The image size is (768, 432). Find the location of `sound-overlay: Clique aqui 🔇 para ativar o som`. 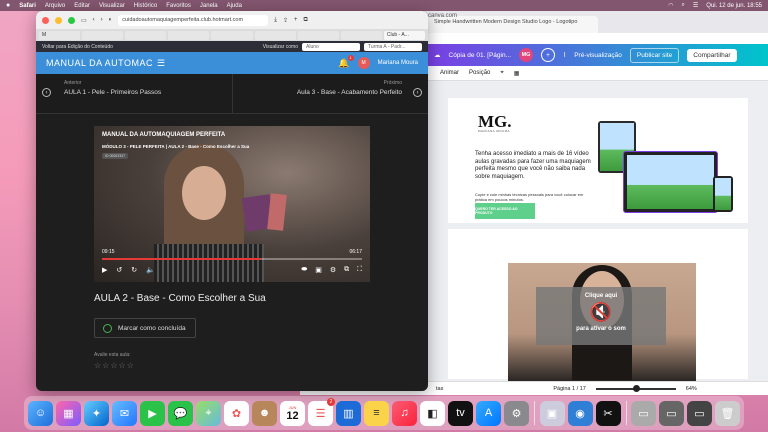

sound-overlay: Clique aqui 🔇 para ativar o som is located at coordinates (601, 316).